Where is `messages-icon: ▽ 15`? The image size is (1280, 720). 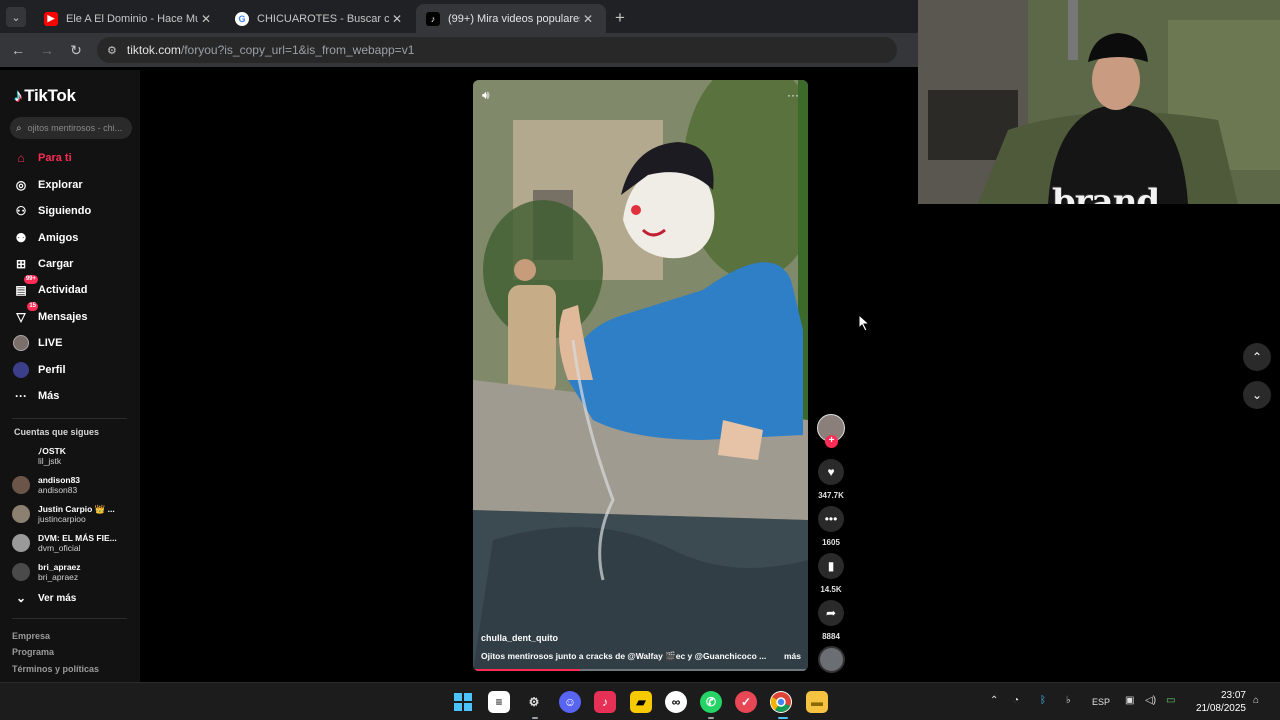
messages-icon: ▽ 15 is located at coordinates (27, 313).